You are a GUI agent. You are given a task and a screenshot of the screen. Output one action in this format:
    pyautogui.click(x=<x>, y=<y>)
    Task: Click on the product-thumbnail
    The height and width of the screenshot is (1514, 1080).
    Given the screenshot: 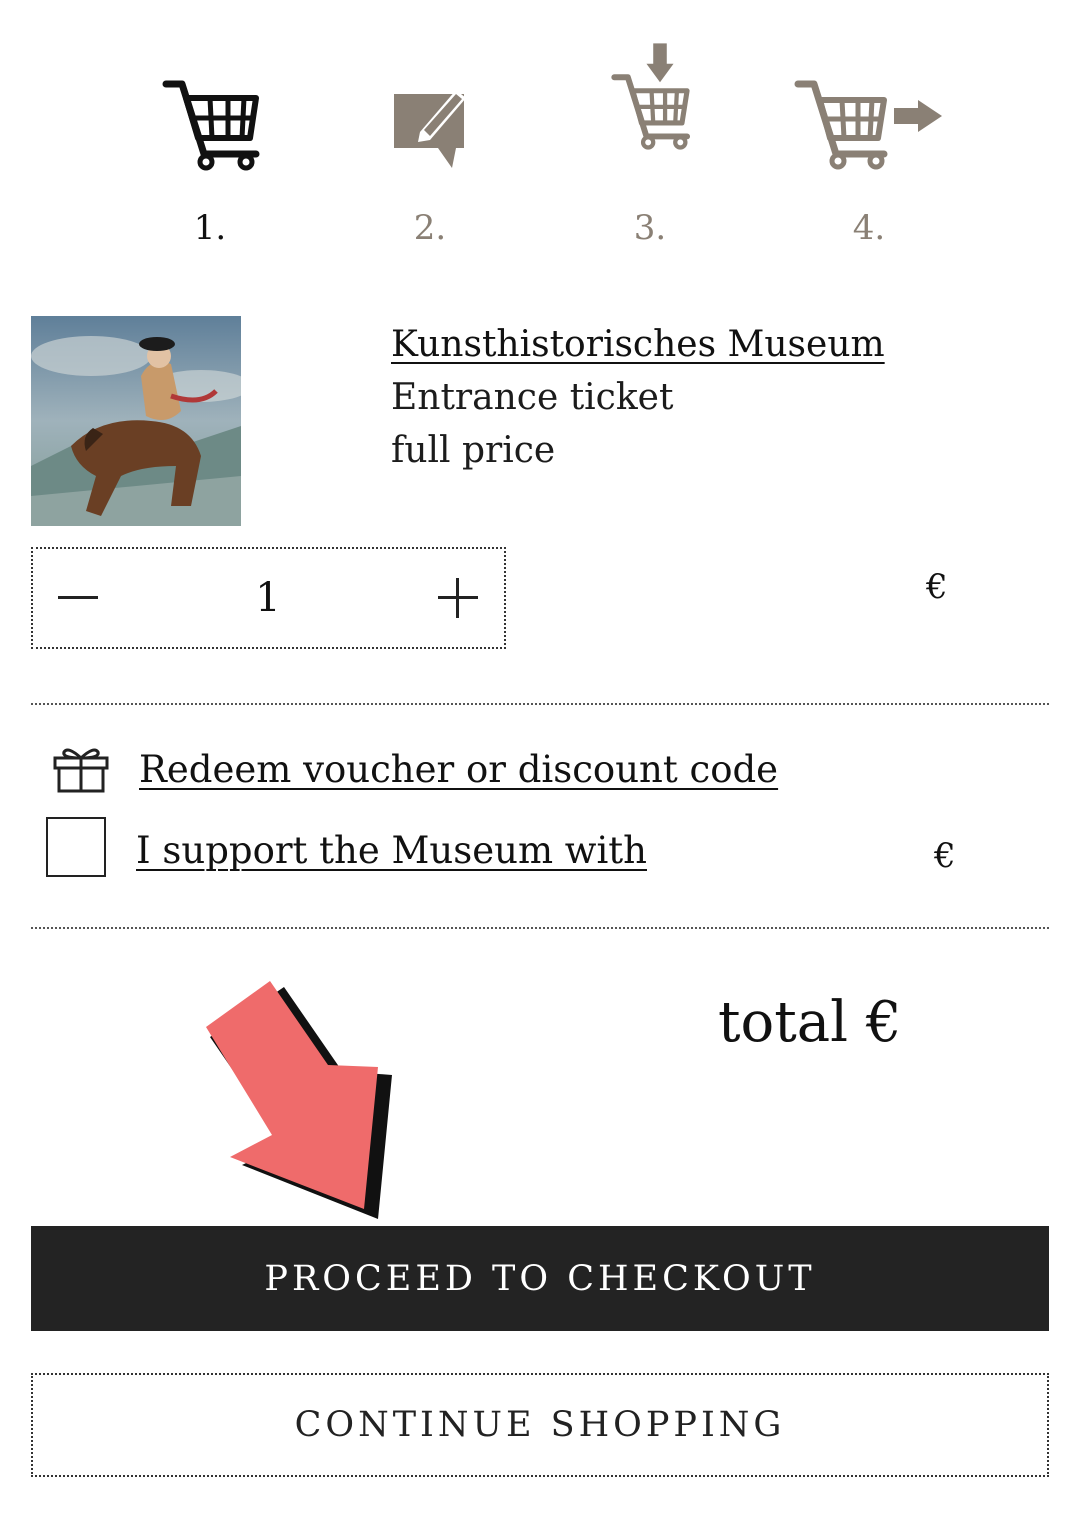 What is the action you would take?
    pyautogui.click(x=136, y=421)
    